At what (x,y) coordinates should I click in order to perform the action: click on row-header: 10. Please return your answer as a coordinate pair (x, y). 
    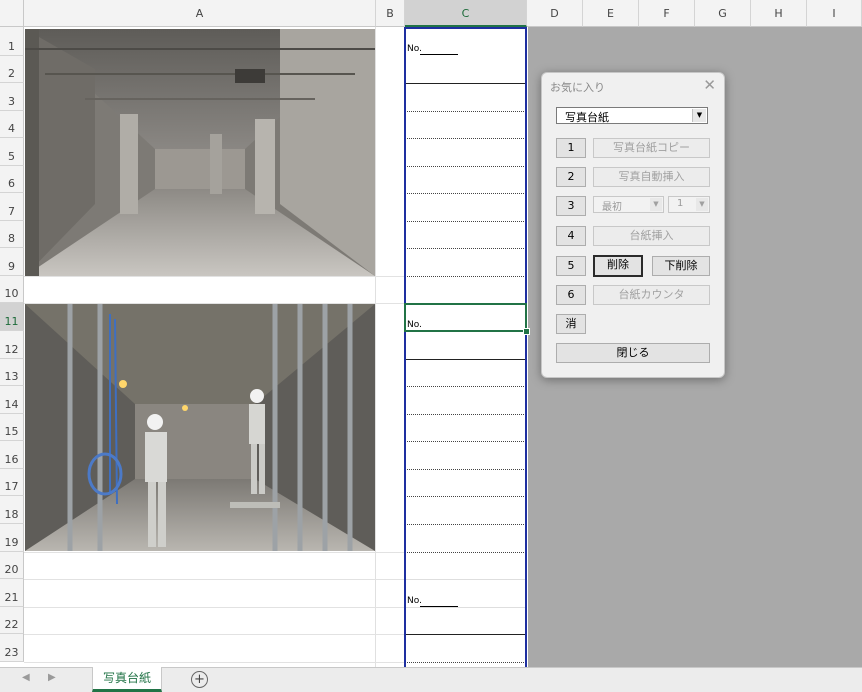
    Looking at the image, I should click on (12, 289).